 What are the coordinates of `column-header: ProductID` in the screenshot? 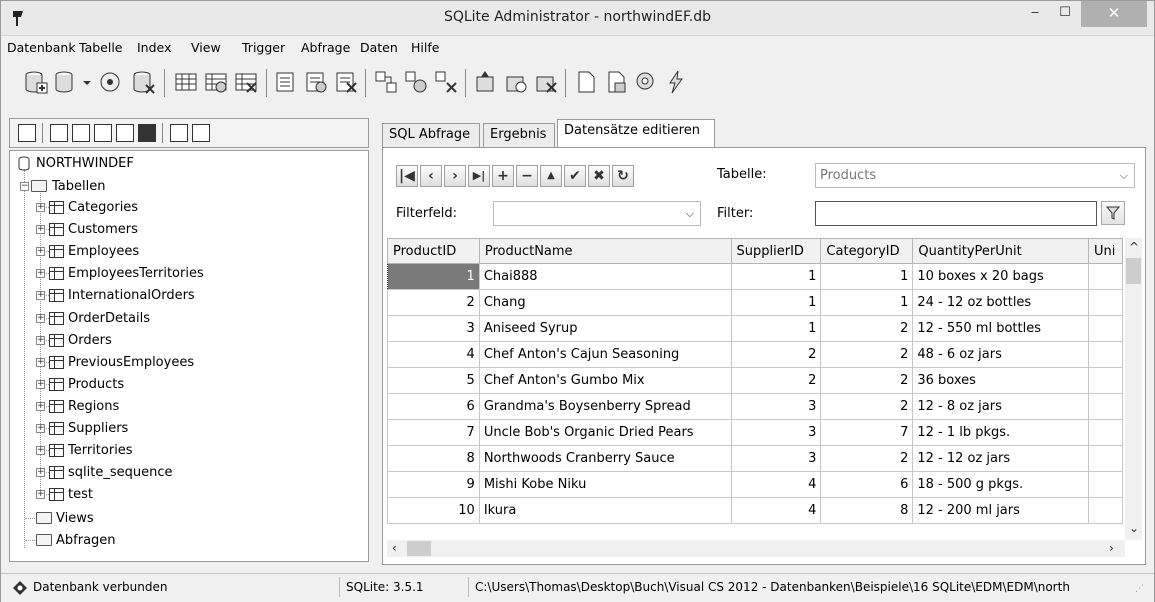 It's located at (433, 251).